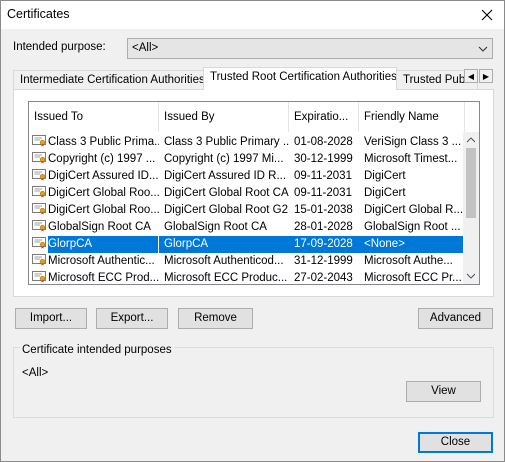 Image resolution: width=505 pixels, height=462 pixels. Describe the element at coordinates (412, 117) in the screenshot. I see `column-friendly-name: Friendly Name` at that location.